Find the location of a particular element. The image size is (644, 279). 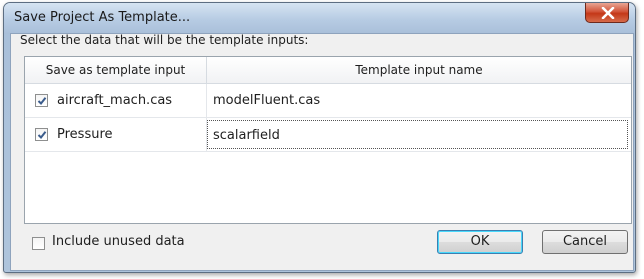

column-header-template-name: Template input name is located at coordinates (419, 70).